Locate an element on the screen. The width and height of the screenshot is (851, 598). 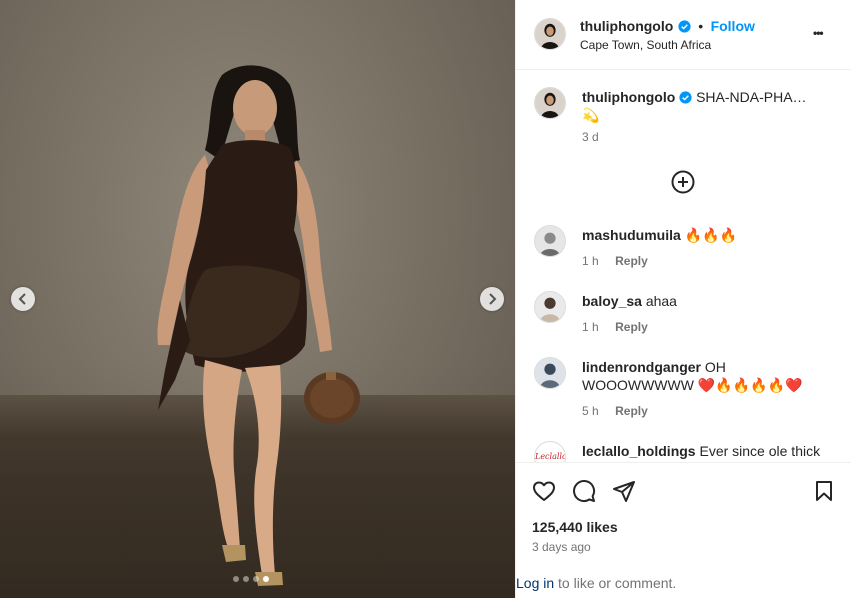
caption-age: 3 d is located at coordinates (590, 137).